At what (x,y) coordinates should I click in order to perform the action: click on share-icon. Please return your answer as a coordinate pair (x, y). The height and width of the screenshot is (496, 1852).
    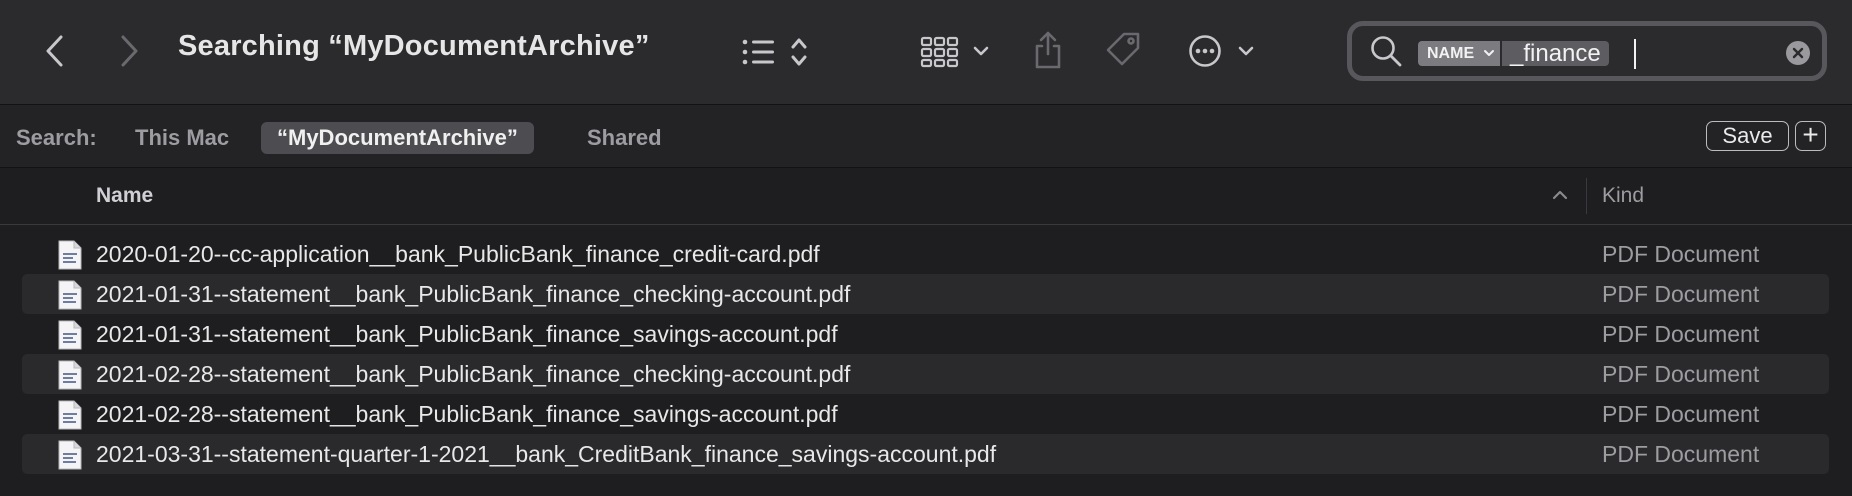
    Looking at the image, I should click on (1048, 50).